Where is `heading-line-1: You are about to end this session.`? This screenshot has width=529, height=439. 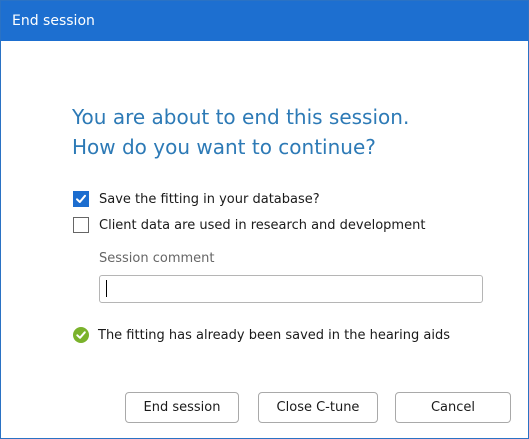
heading-line-1: You are about to end this session. is located at coordinates (241, 117).